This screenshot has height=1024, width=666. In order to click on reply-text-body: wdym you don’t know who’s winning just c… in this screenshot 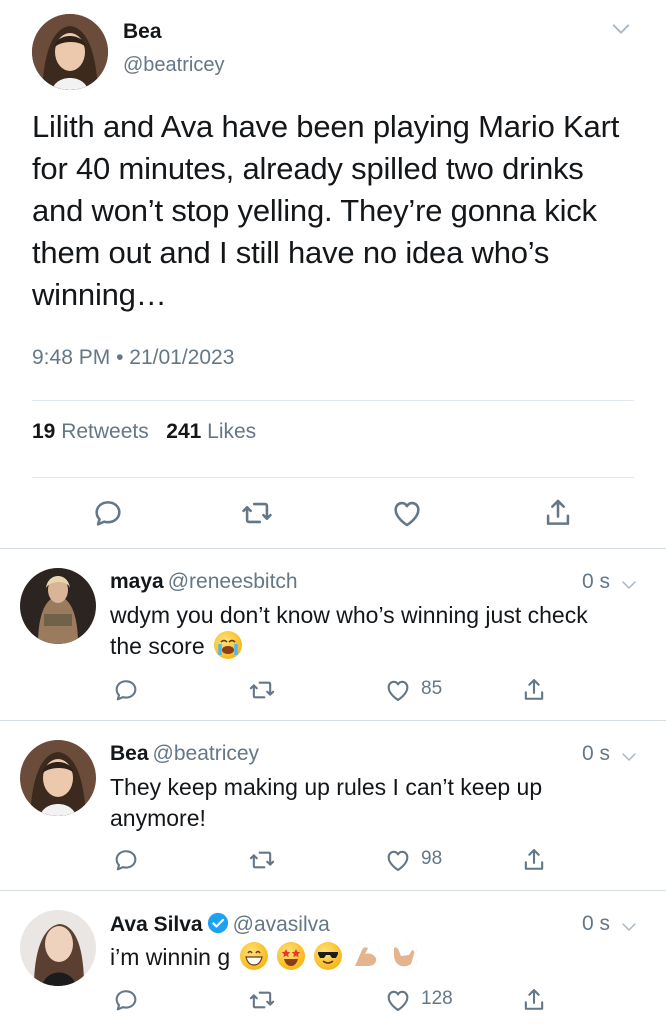, I will do `click(349, 630)`.